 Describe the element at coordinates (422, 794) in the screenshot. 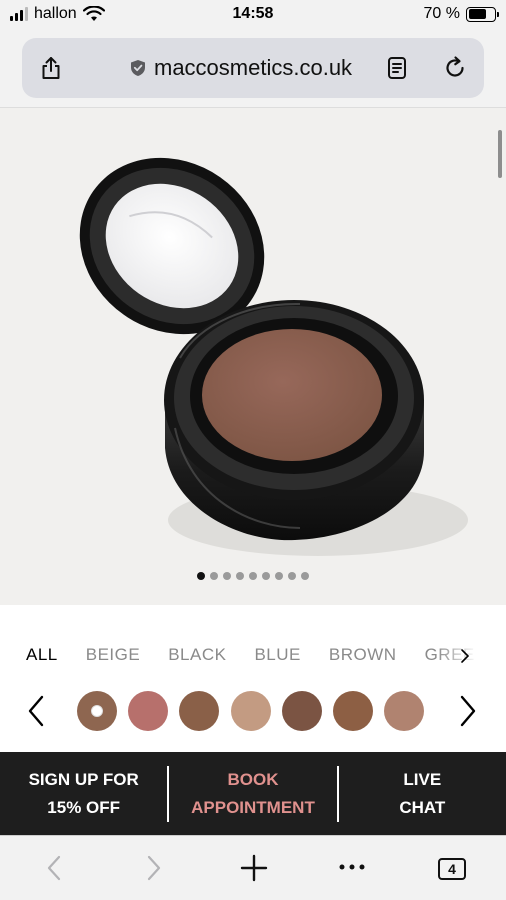

I see `live-chat-button: LIVE CHAT` at that location.